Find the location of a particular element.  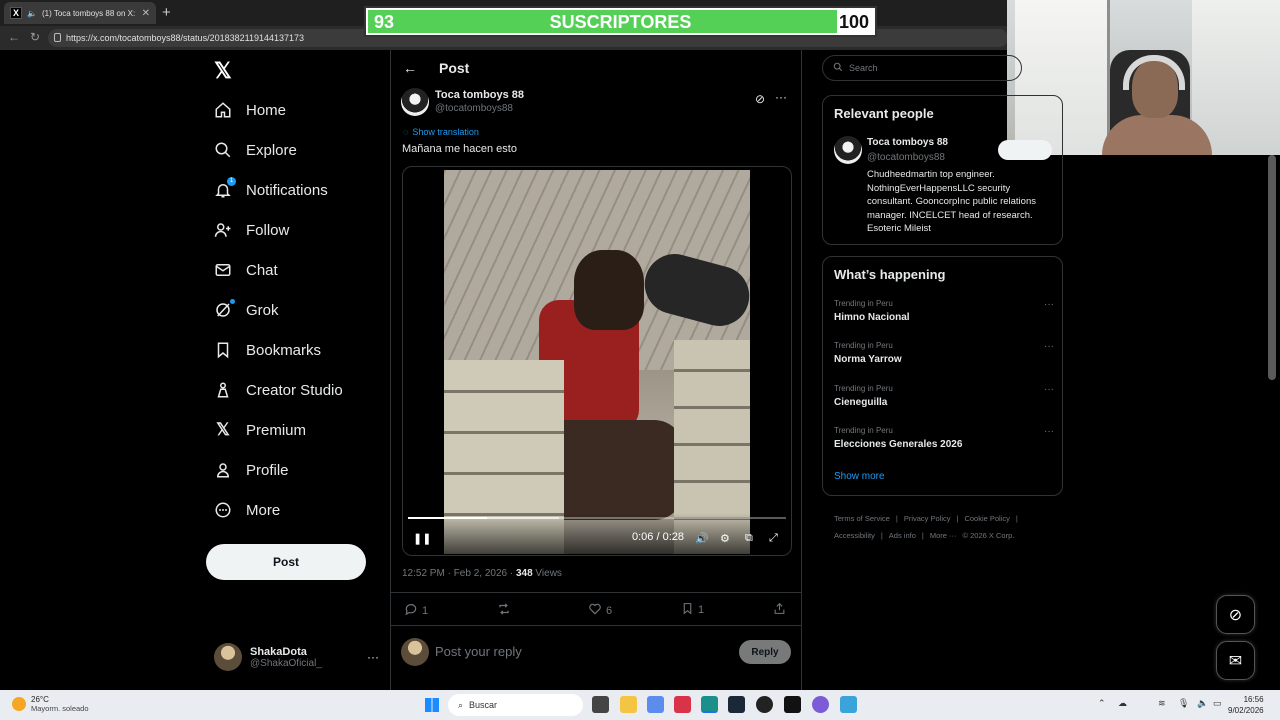

show-more-link: Show more is located at coordinates (859, 476).